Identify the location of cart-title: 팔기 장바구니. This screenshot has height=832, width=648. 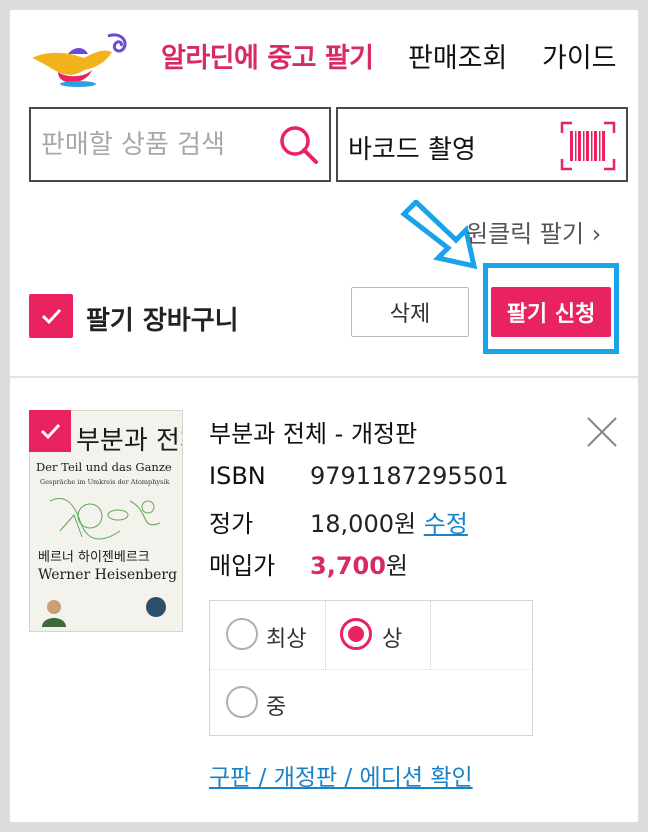
(162, 321).